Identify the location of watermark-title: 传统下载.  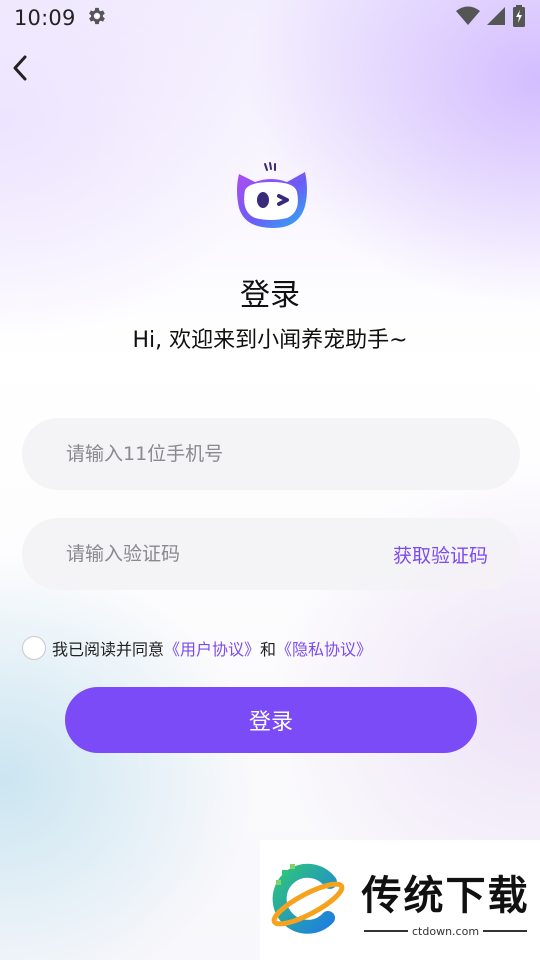
(445, 895).